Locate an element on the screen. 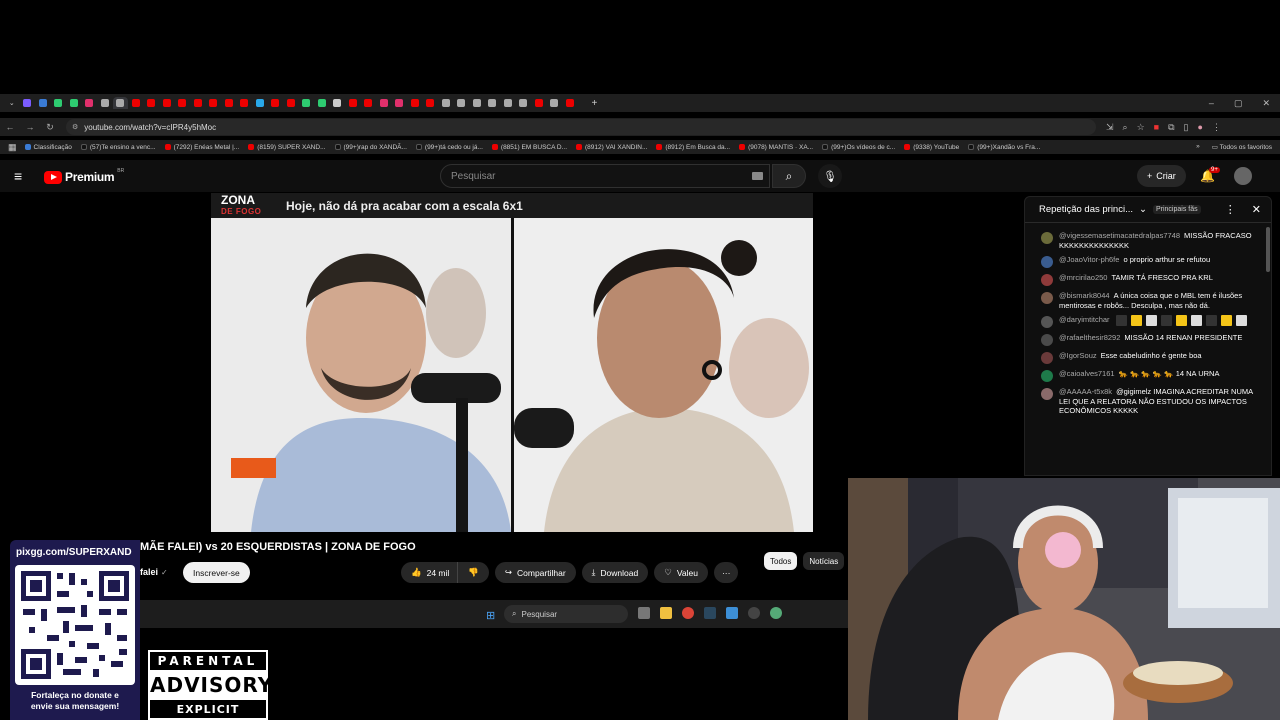  apps-grid-icon: ▦ is located at coordinates (12, 147).